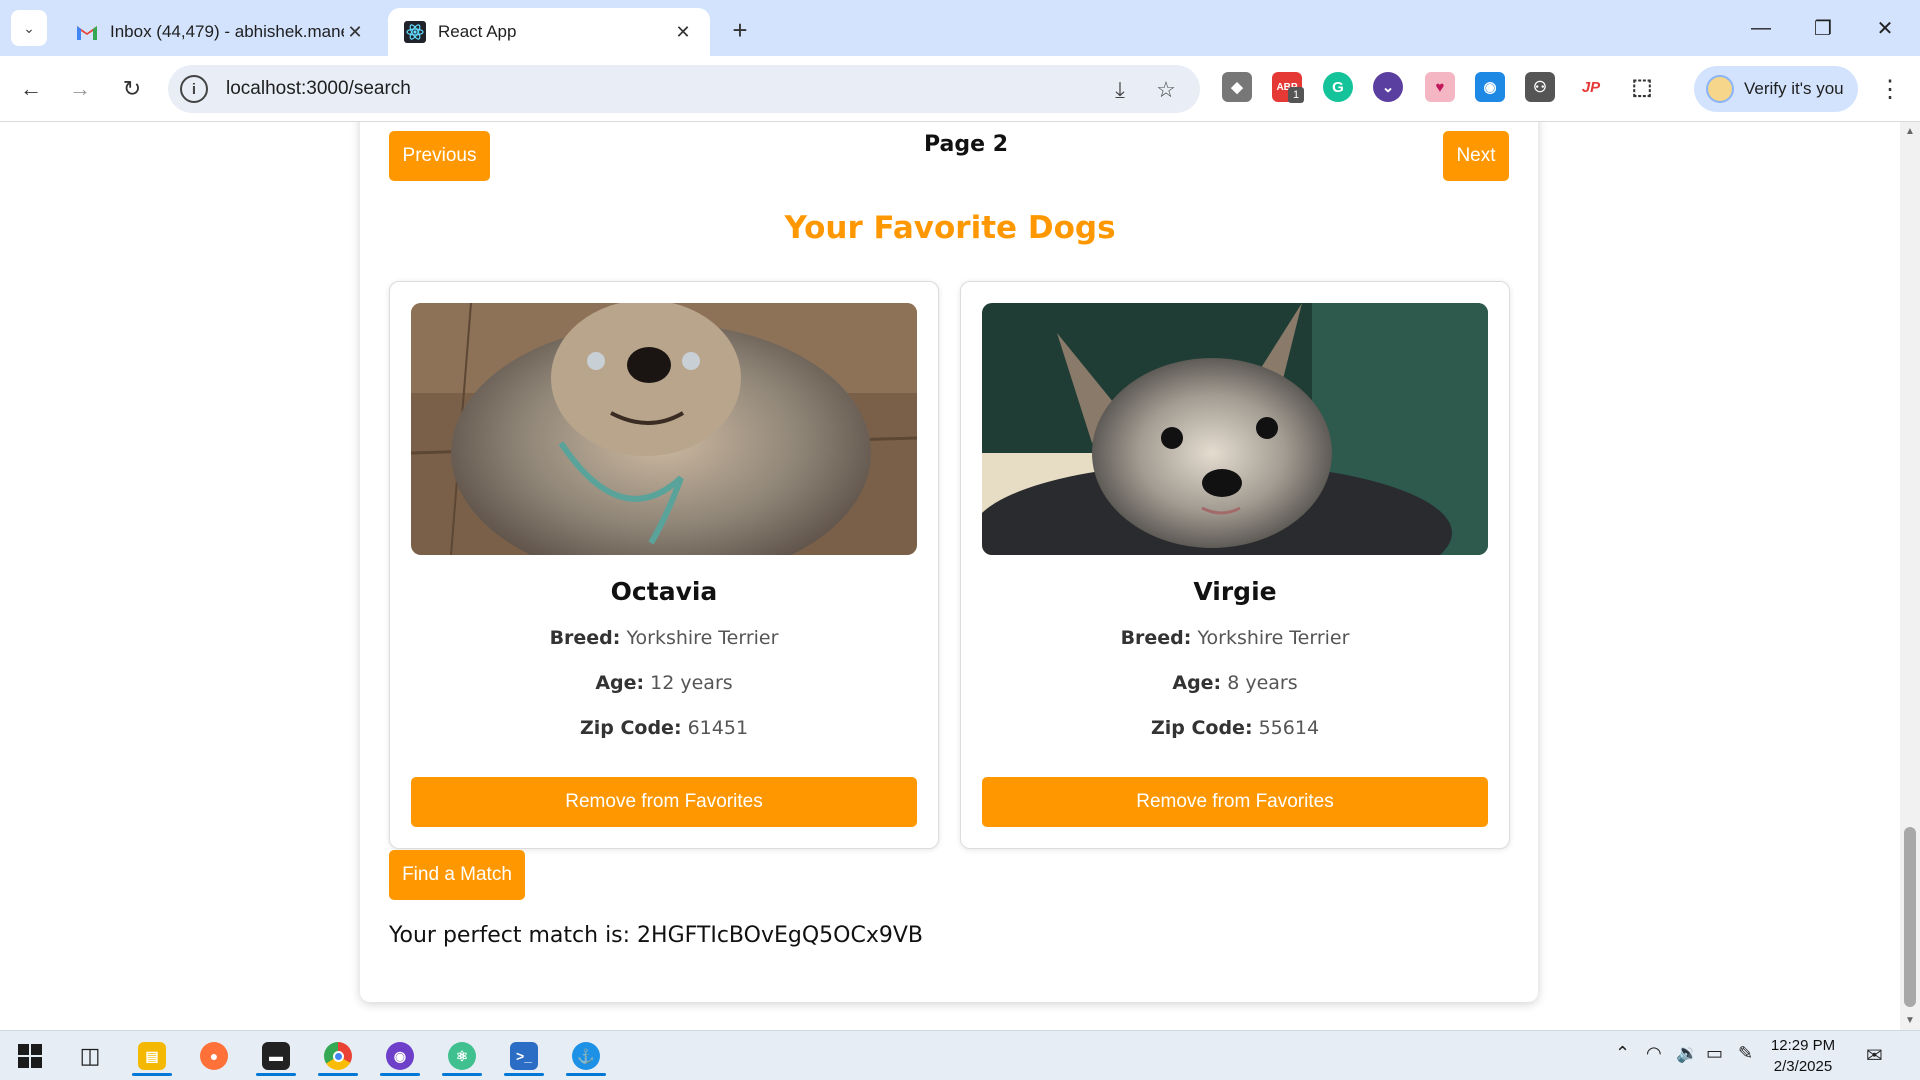  I want to click on grammarly-extension-icon: G, so click(1338, 87).